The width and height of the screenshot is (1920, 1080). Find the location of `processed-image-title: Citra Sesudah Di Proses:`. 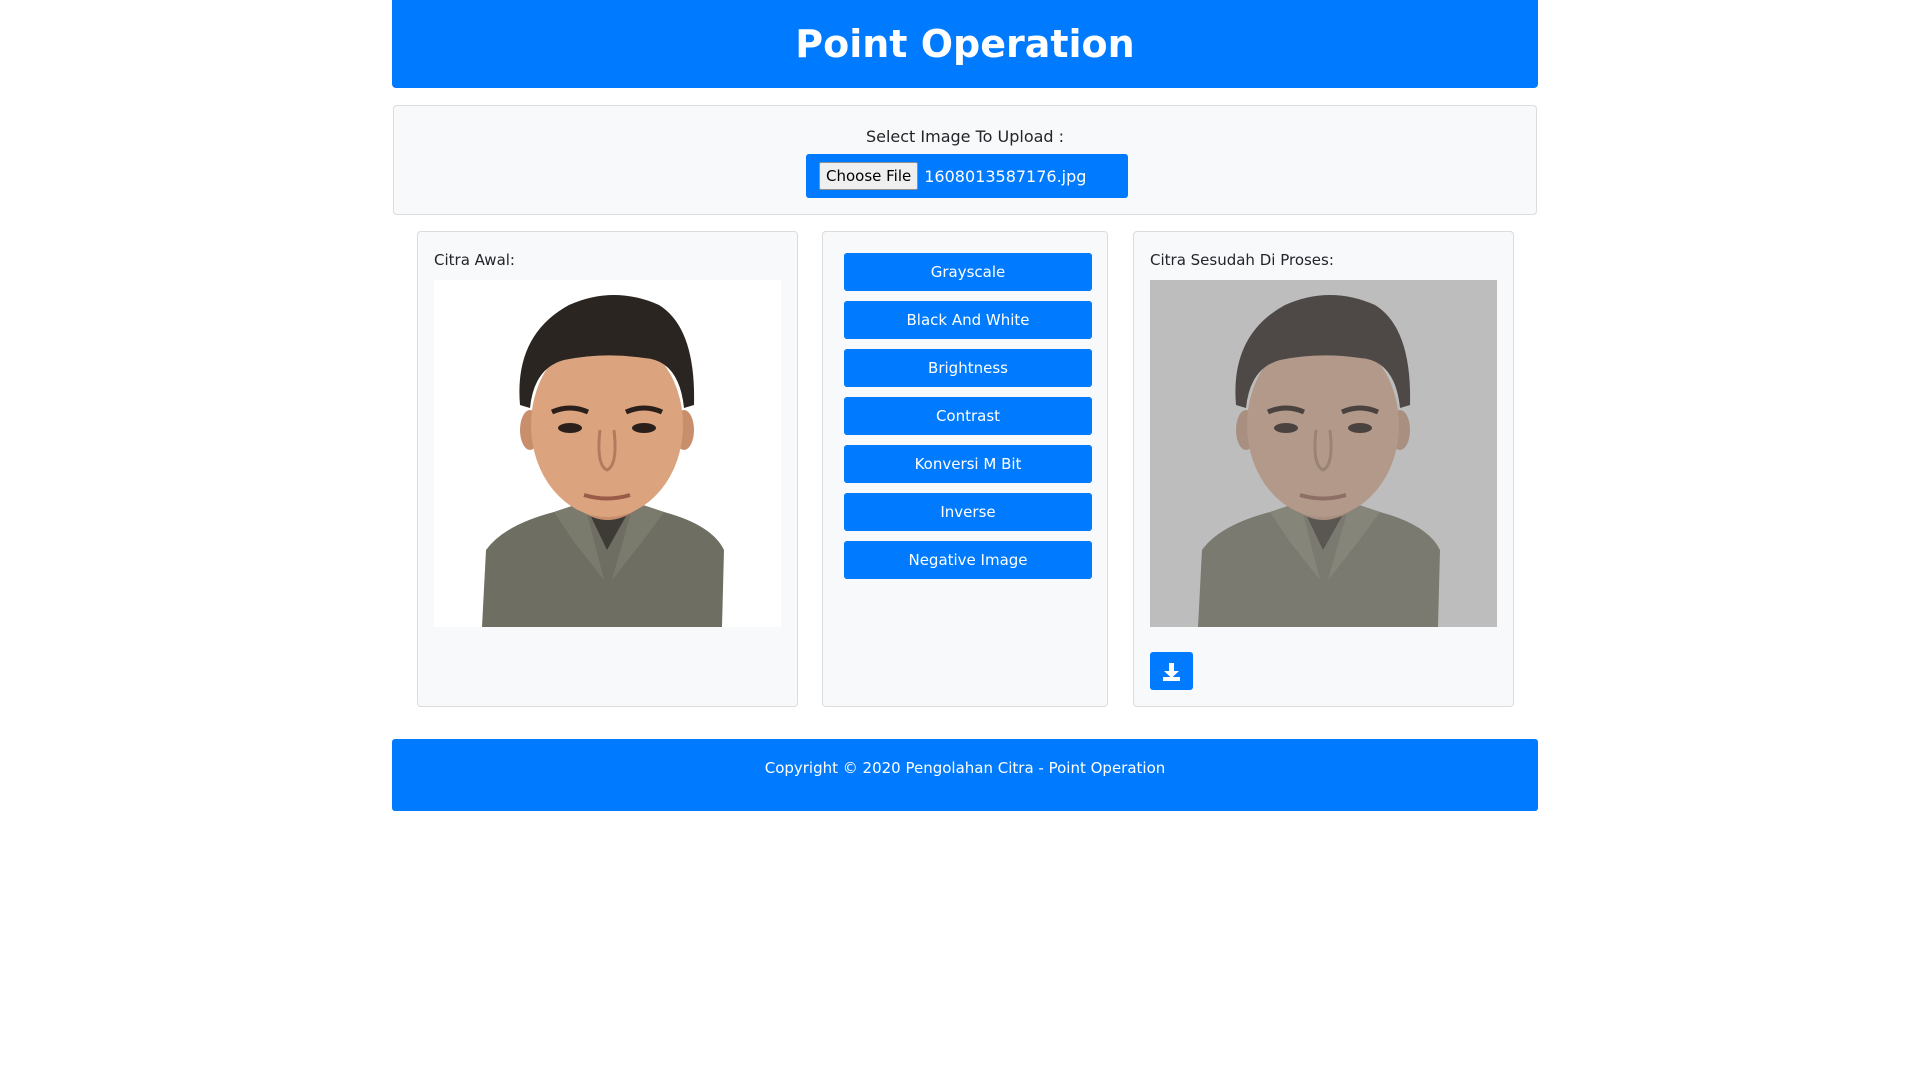

processed-image-title: Citra Sesudah Di Proses: is located at coordinates (1242, 260).